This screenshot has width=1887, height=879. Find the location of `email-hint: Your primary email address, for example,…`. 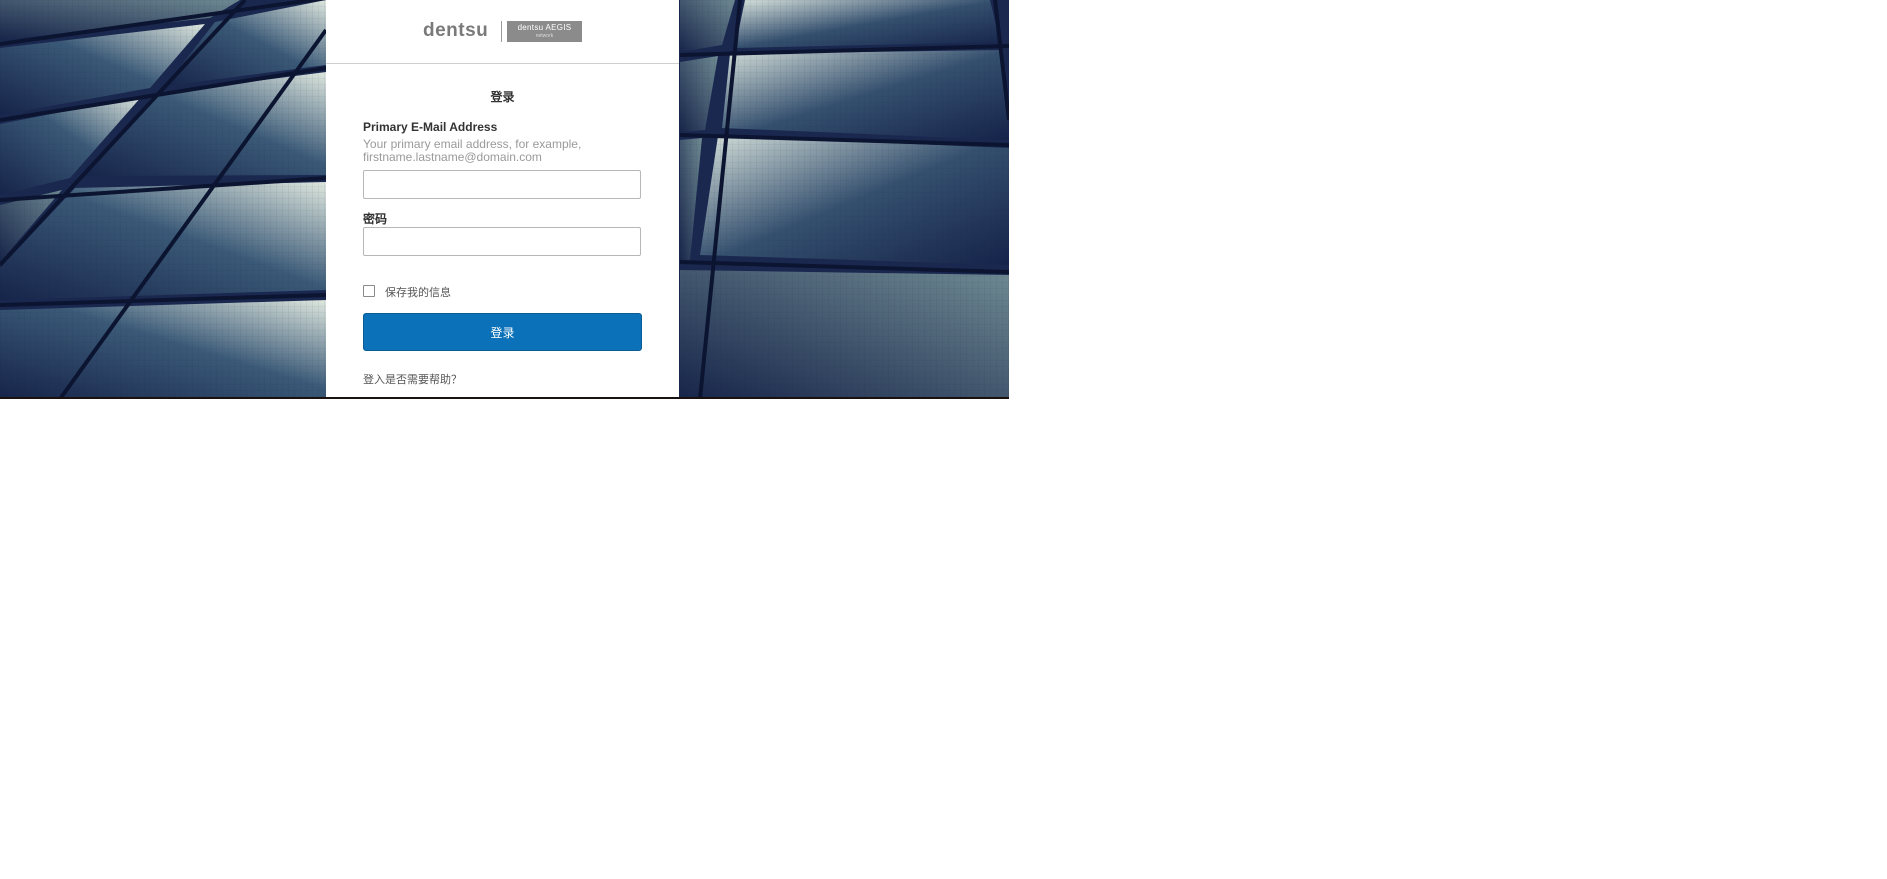

email-hint: Your primary email address, for example,… is located at coordinates (472, 150).